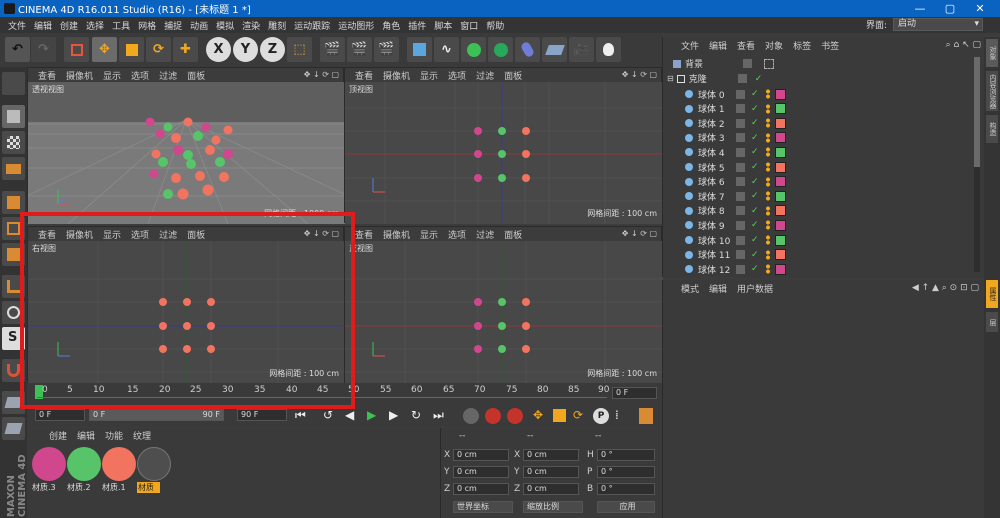 The height and width of the screenshot is (518, 1000). What do you see at coordinates (332, 49) in the screenshot?
I see `render-view-button: 🎬` at bounding box center [332, 49].